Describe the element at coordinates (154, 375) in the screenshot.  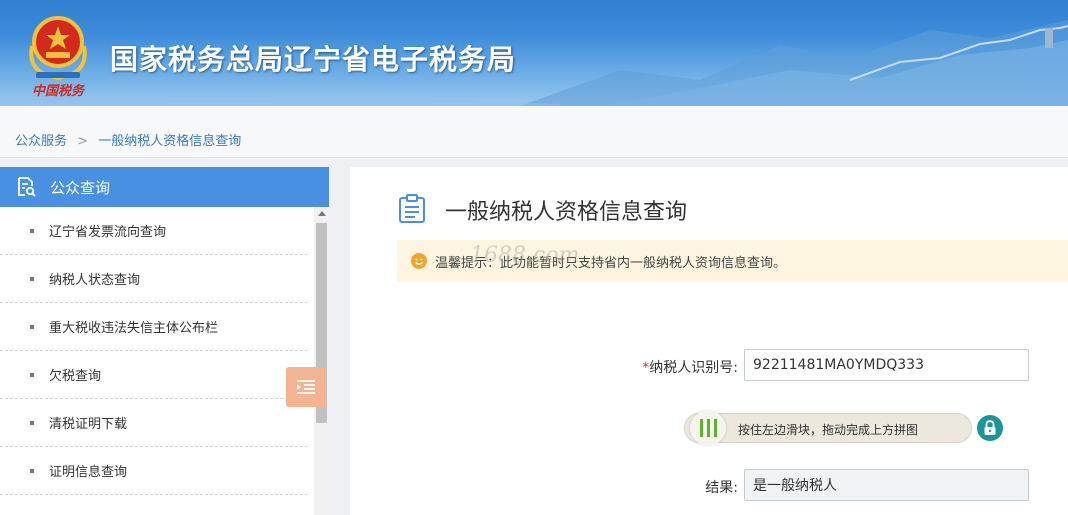
I see `sidebar-item-tax-arrears: 欠税查询` at that location.